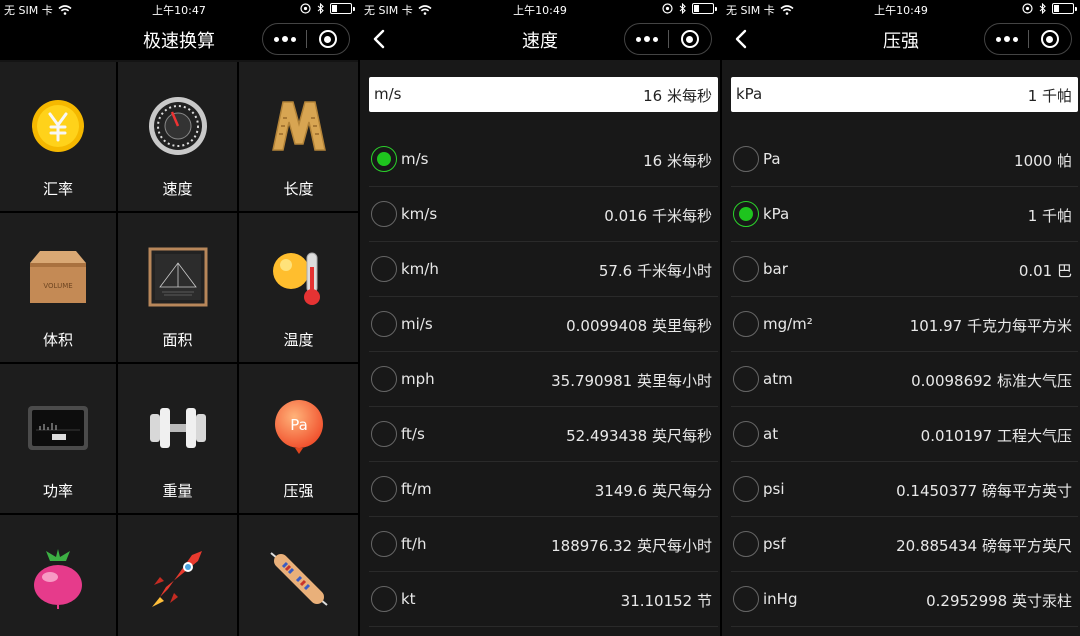 The width and height of the screenshot is (1080, 636). I want to click on unit-label: km/s, so click(419, 214).